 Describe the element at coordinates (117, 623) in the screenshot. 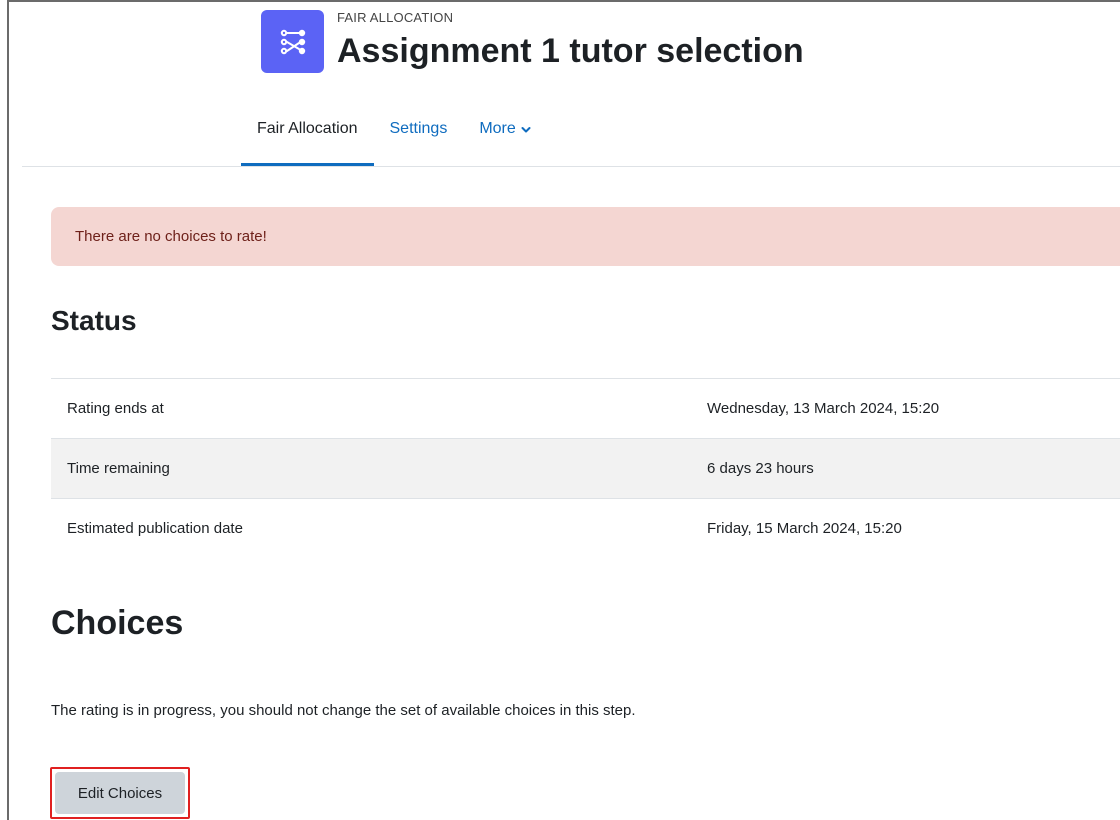

I see `choices-heading: Choices` at that location.